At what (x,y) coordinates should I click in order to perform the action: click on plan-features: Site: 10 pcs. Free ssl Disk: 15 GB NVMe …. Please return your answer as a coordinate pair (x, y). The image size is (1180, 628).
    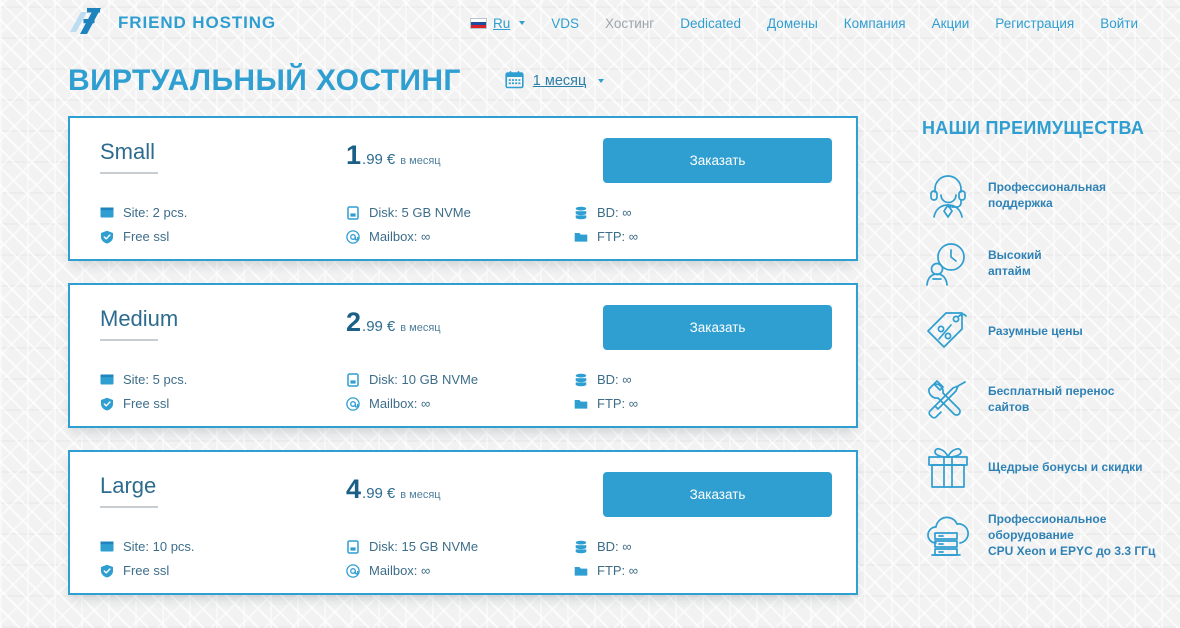
    Looking at the image, I should click on (466, 558).